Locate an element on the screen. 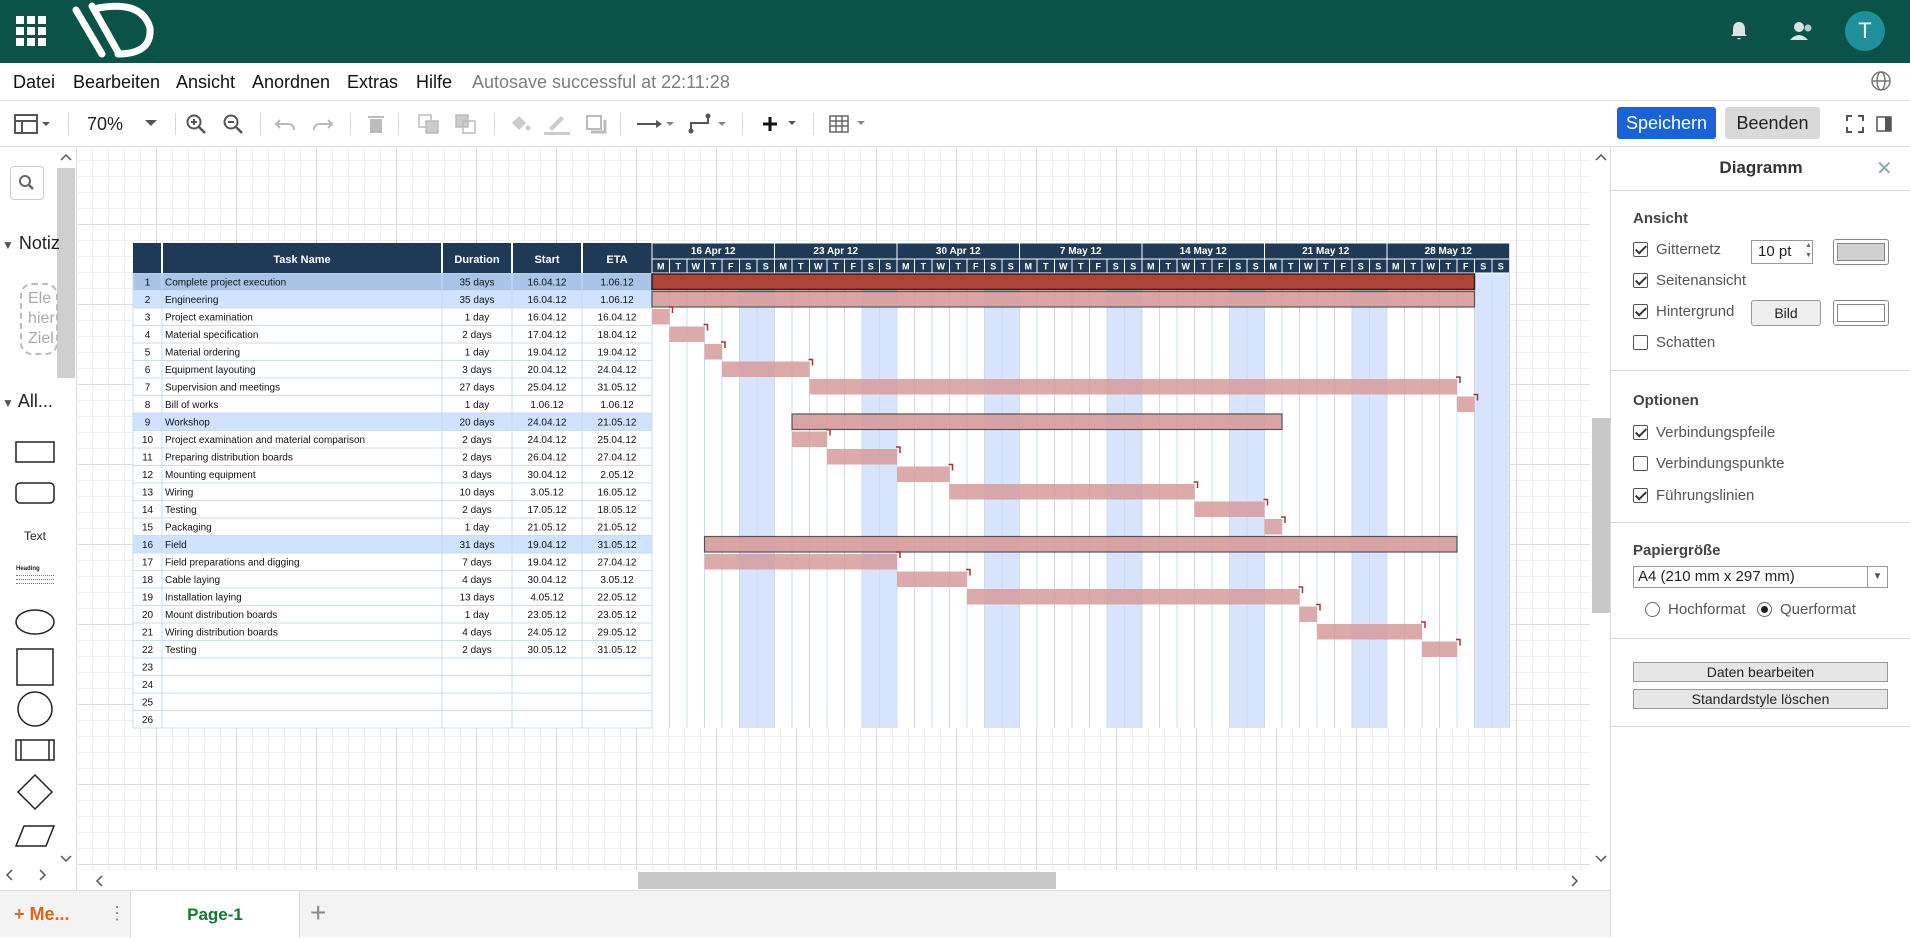  menu-edit: Bearbeiten is located at coordinates (116, 82).